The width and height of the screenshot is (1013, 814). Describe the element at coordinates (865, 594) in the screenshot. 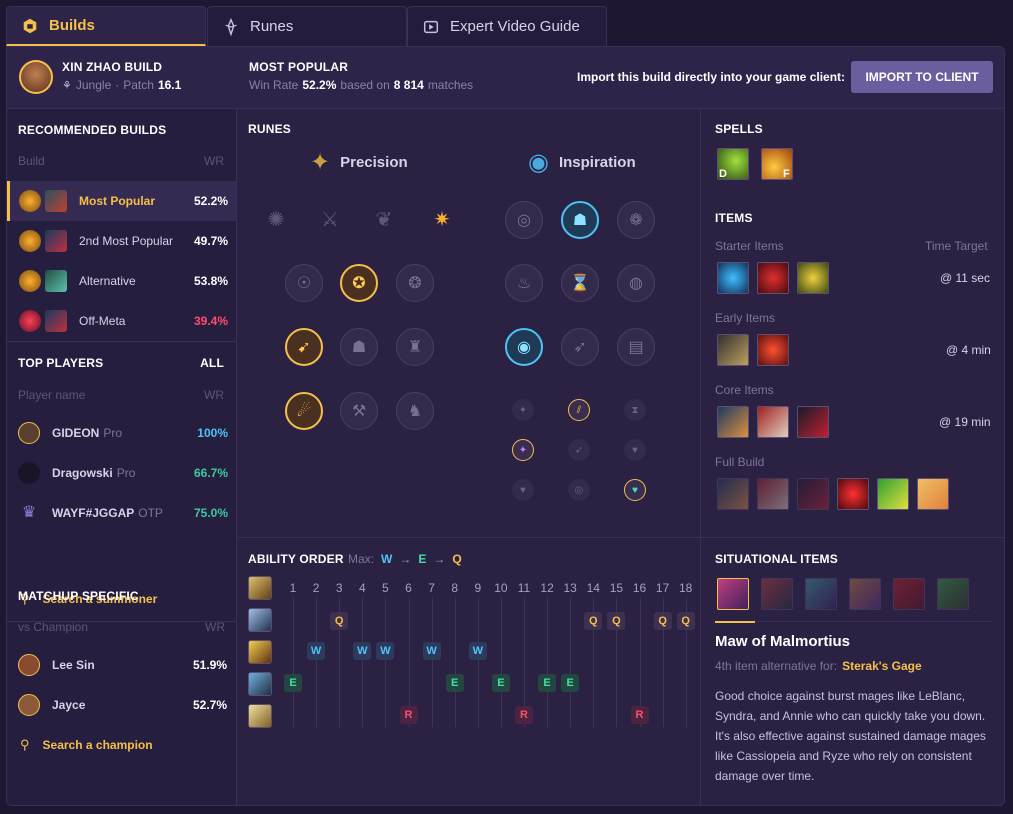

I see `item-situational-4-icon` at that location.